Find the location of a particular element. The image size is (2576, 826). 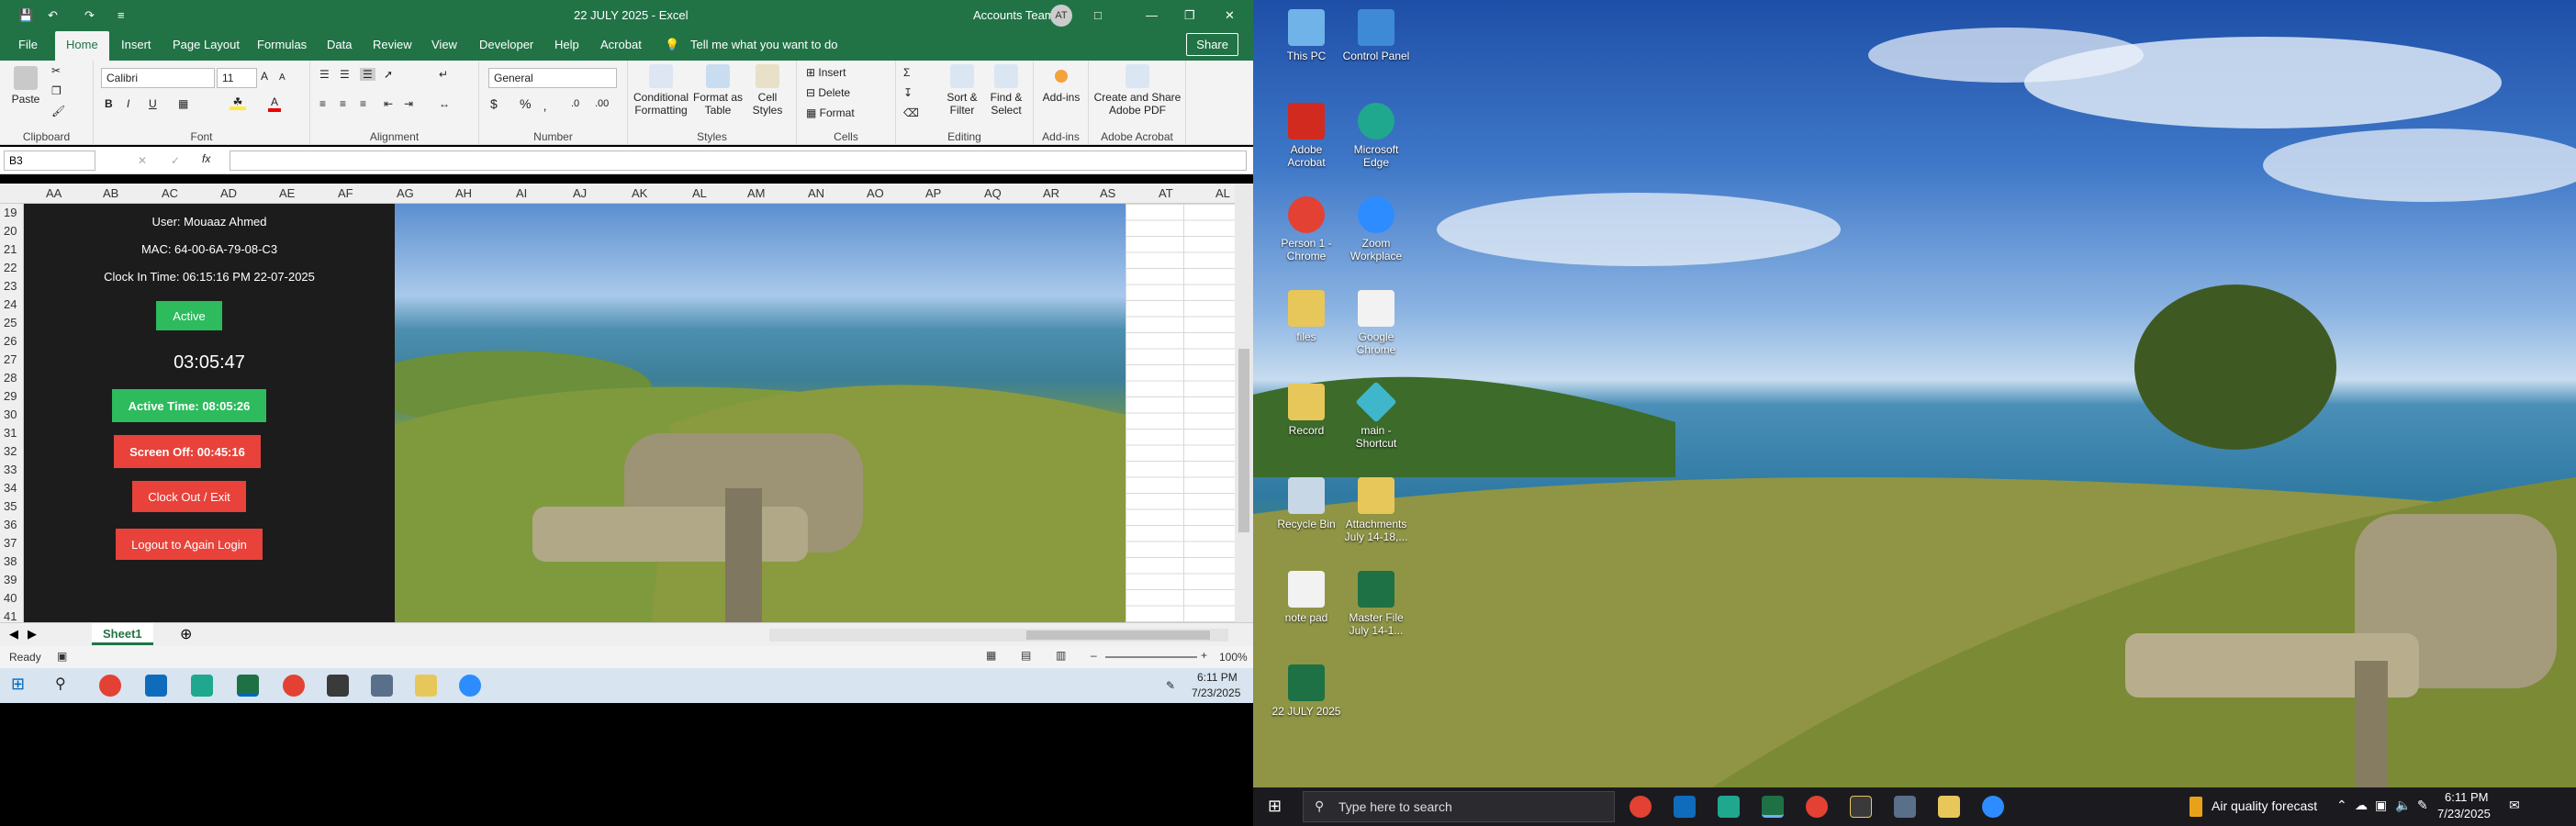

scroll-thumb is located at coordinates (1243, 441).